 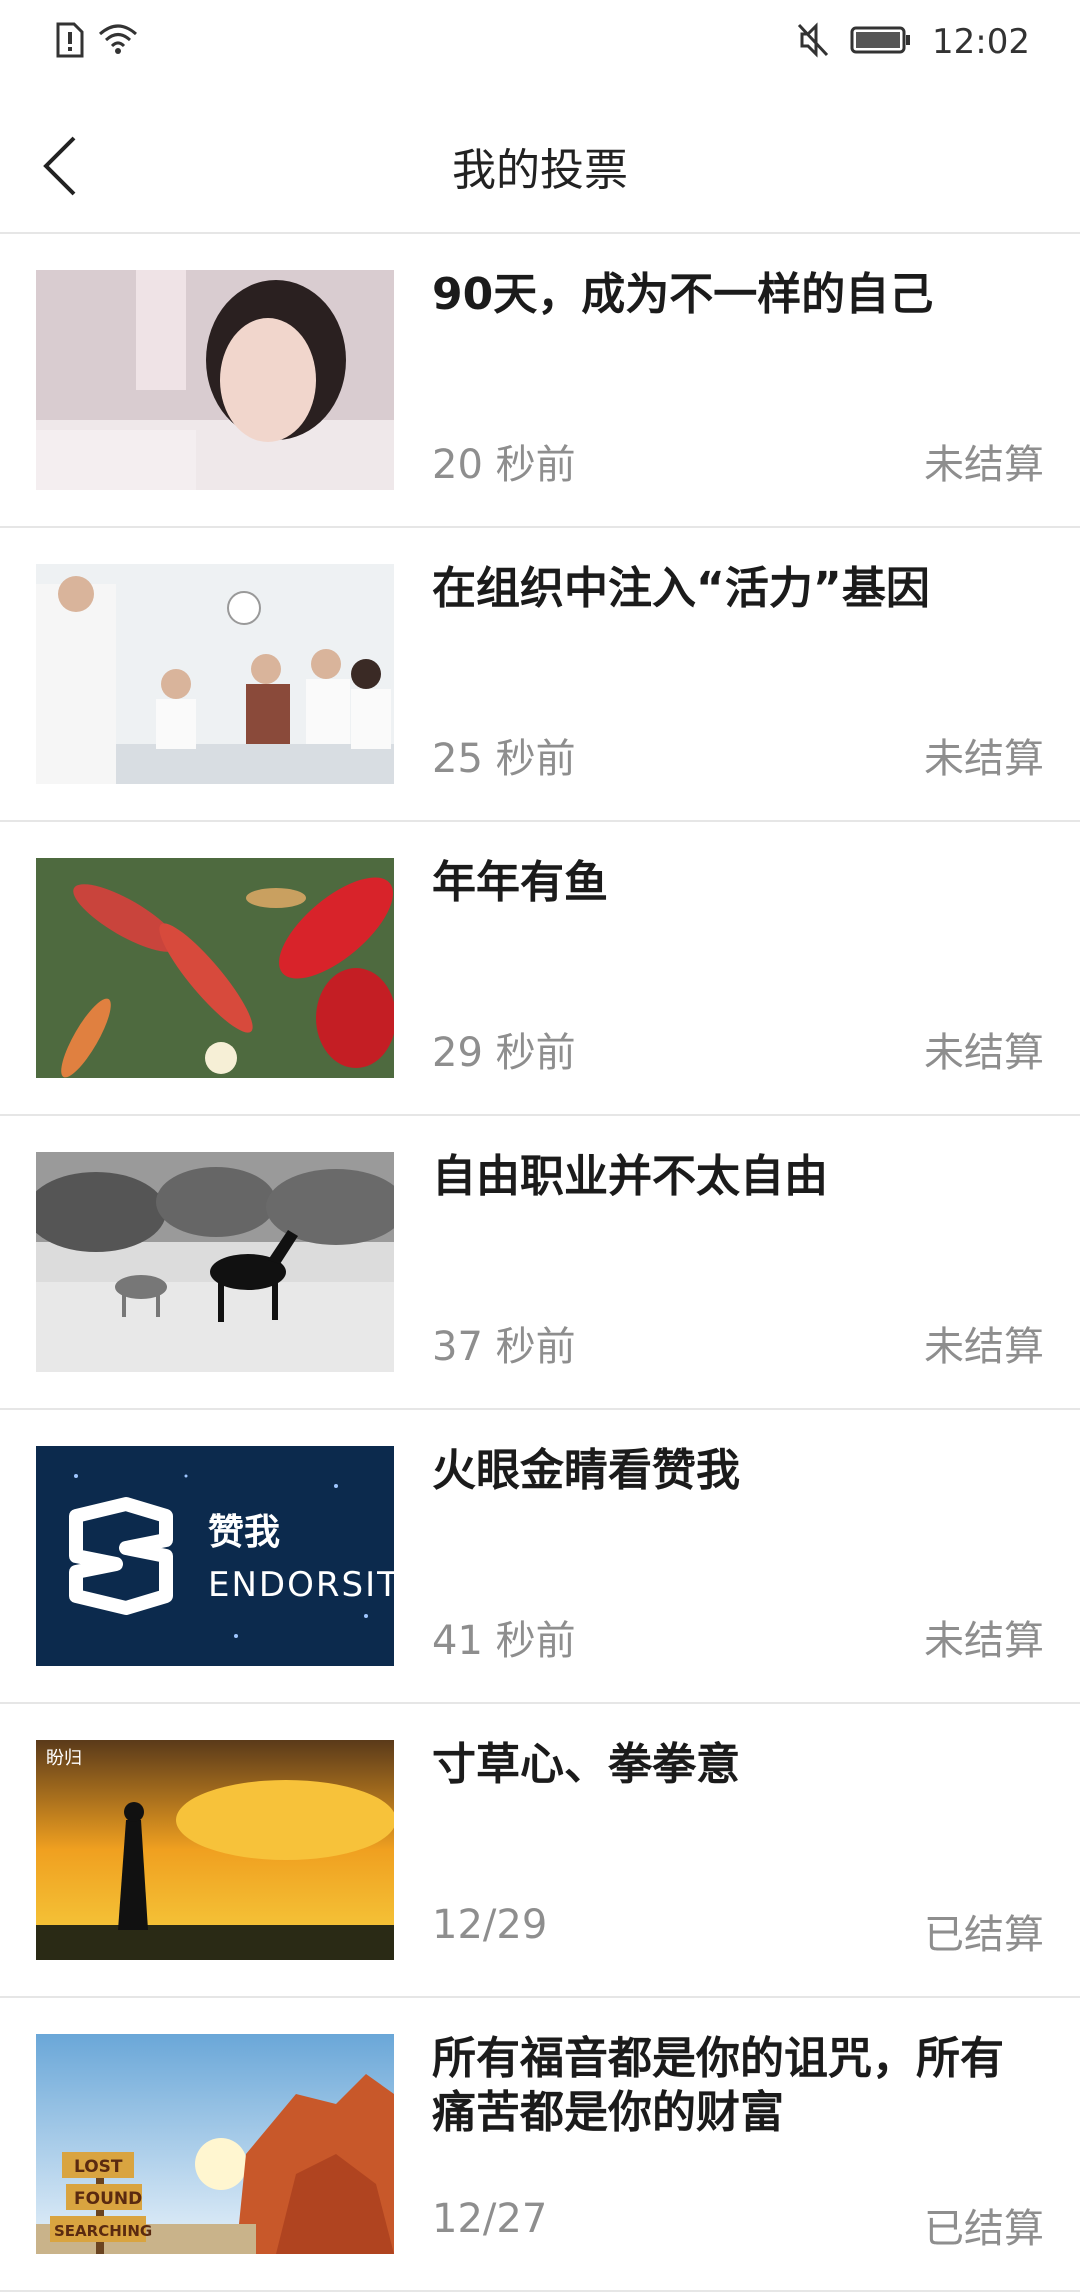 What do you see at coordinates (540, 969) in the screenshot?
I see `vote-list-item: 年年有鱼 29 秒前 未结算` at bounding box center [540, 969].